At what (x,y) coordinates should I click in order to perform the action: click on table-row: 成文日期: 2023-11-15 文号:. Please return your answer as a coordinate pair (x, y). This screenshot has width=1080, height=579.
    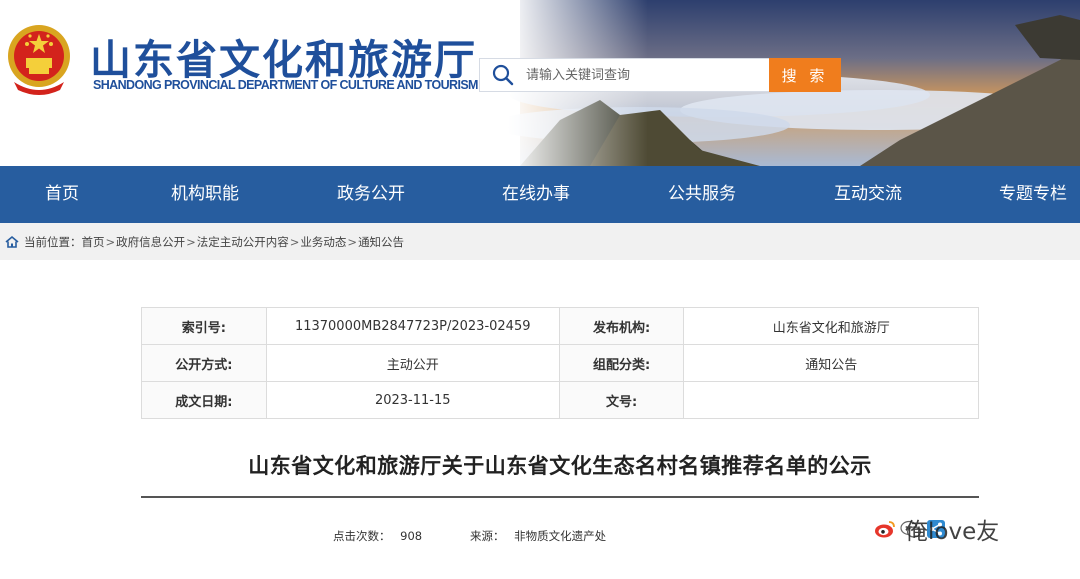
    Looking at the image, I should click on (560, 400).